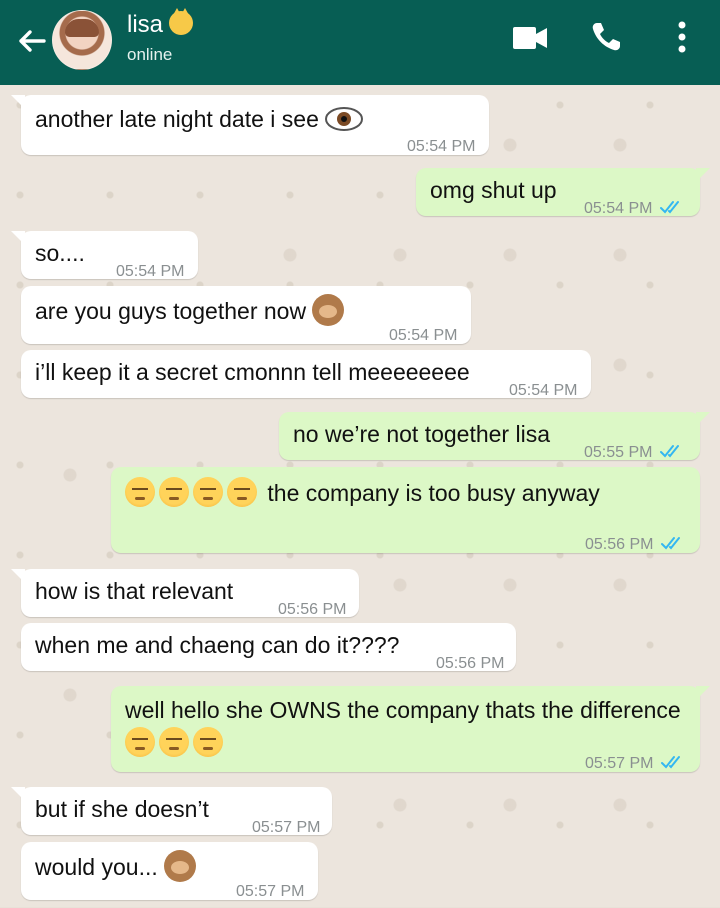 Image resolution: width=720 pixels, height=908 pixels. I want to click on outgoing-message: the company is too busy anyway 05:56 PM, so click(405, 510).